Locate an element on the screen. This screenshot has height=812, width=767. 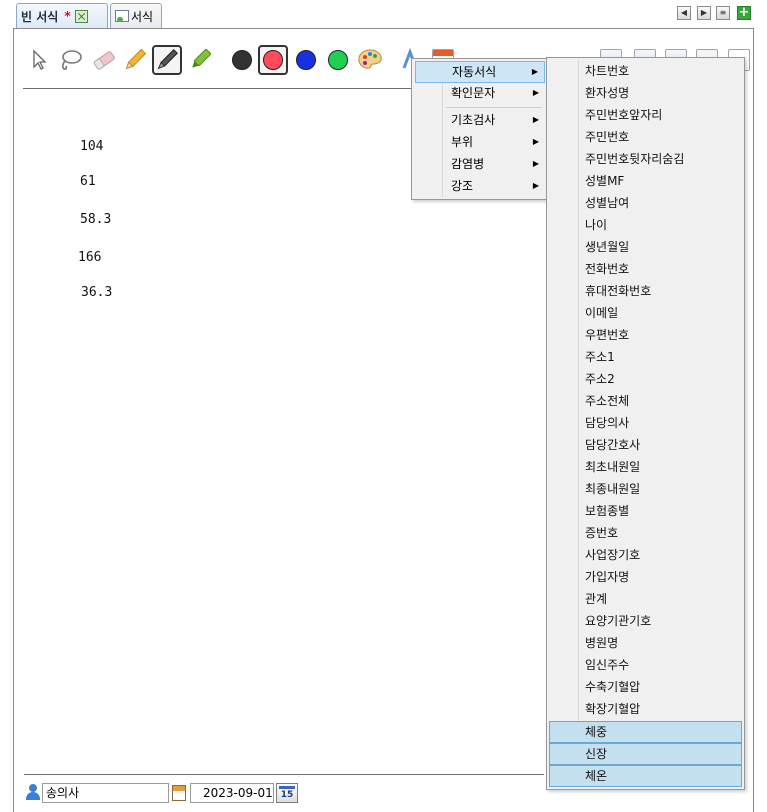
submenu-item: 신장 is located at coordinates (645, 754).